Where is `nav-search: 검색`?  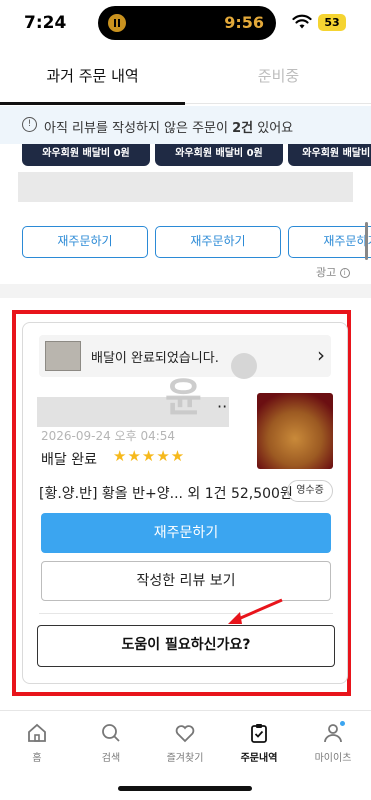
nav-search: 검색 is located at coordinates (111, 742).